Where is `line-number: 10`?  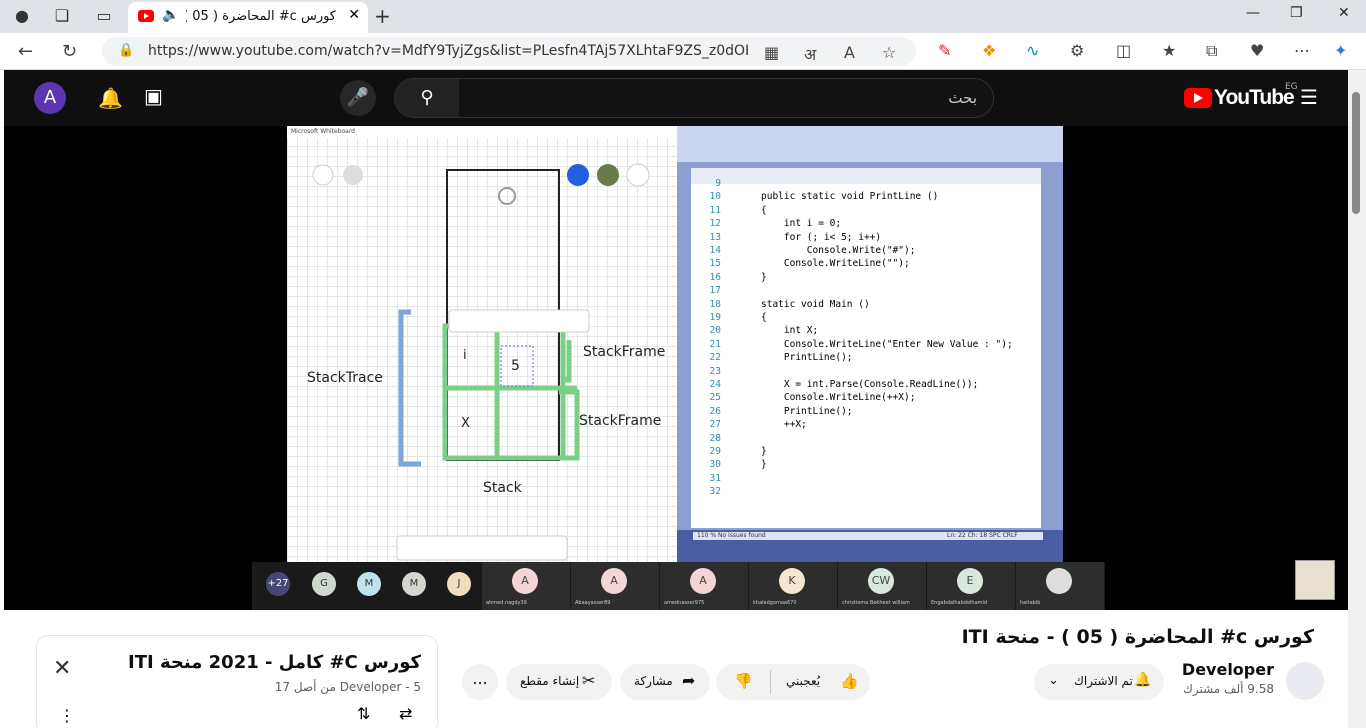 line-number: 10 is located at coordinates (715, 197).